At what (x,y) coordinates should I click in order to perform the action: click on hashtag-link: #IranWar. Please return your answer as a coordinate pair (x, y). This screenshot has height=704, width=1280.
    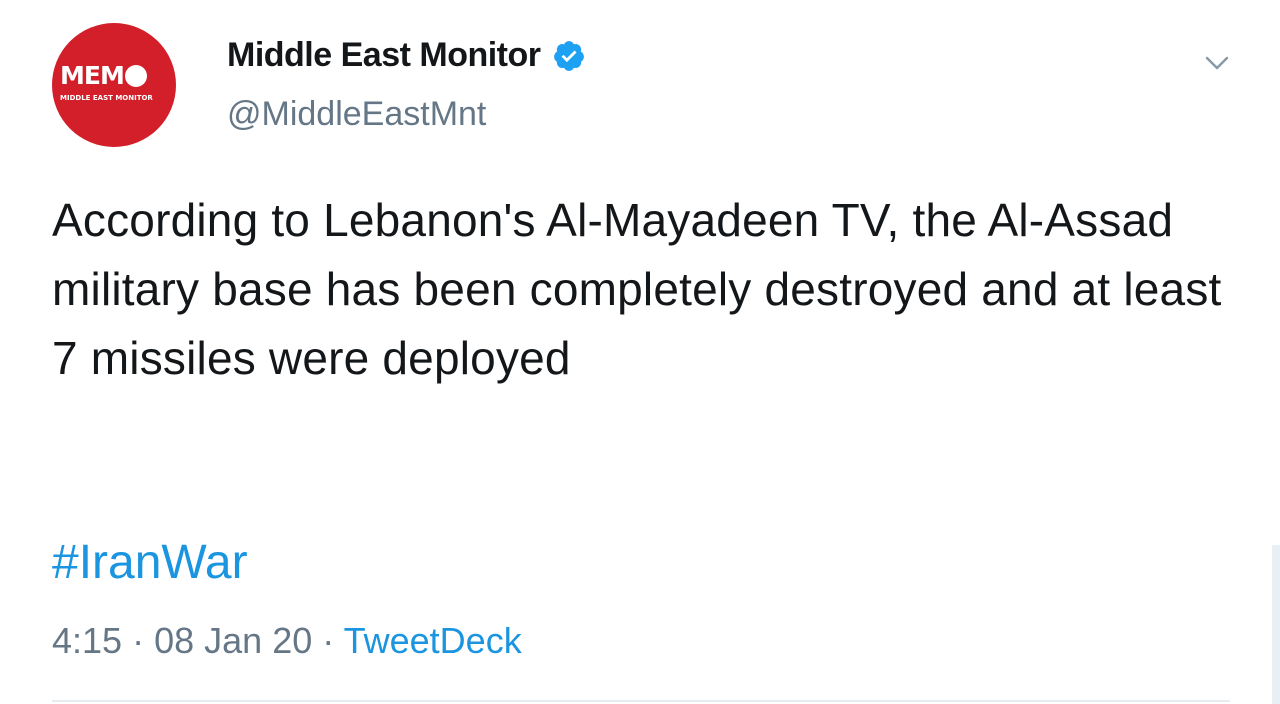
    Looking at the image, I should click on (150, 562).